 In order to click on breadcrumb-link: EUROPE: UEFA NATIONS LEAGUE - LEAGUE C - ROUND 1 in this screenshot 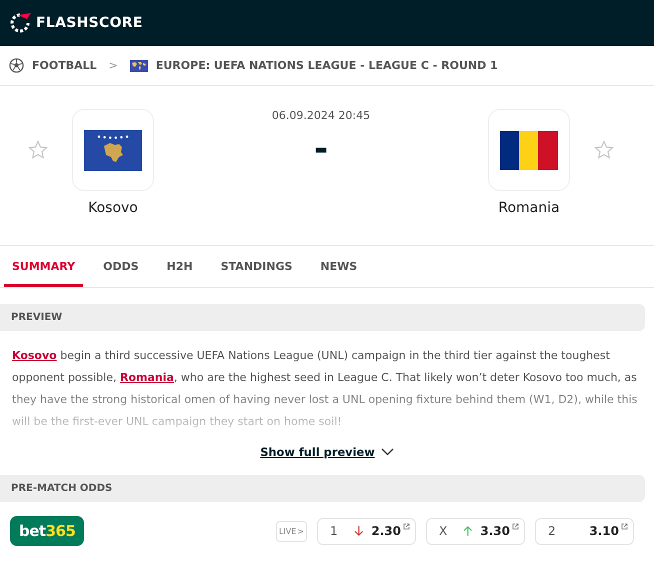, I will do `click(327, 65)`.